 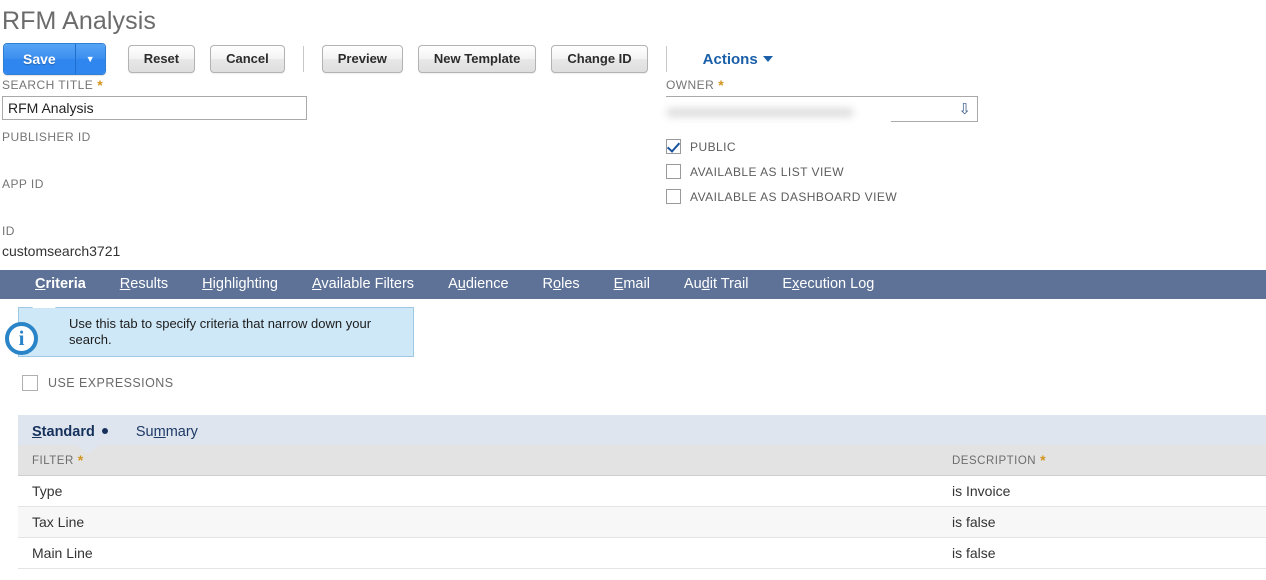 What do you see at coordinates (561, 284) in the screenshot?
I see `tab-roles: Roles` at bounding box center [561, 284].